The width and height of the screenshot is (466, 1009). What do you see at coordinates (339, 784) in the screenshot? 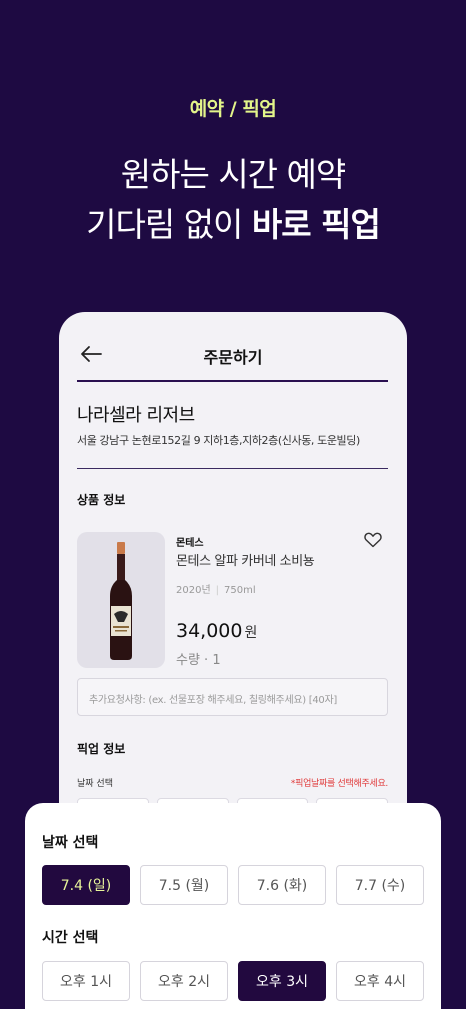
I see `date-warning: *픽업날짜를 선택해주세요.` at bounding box center [339, 784].